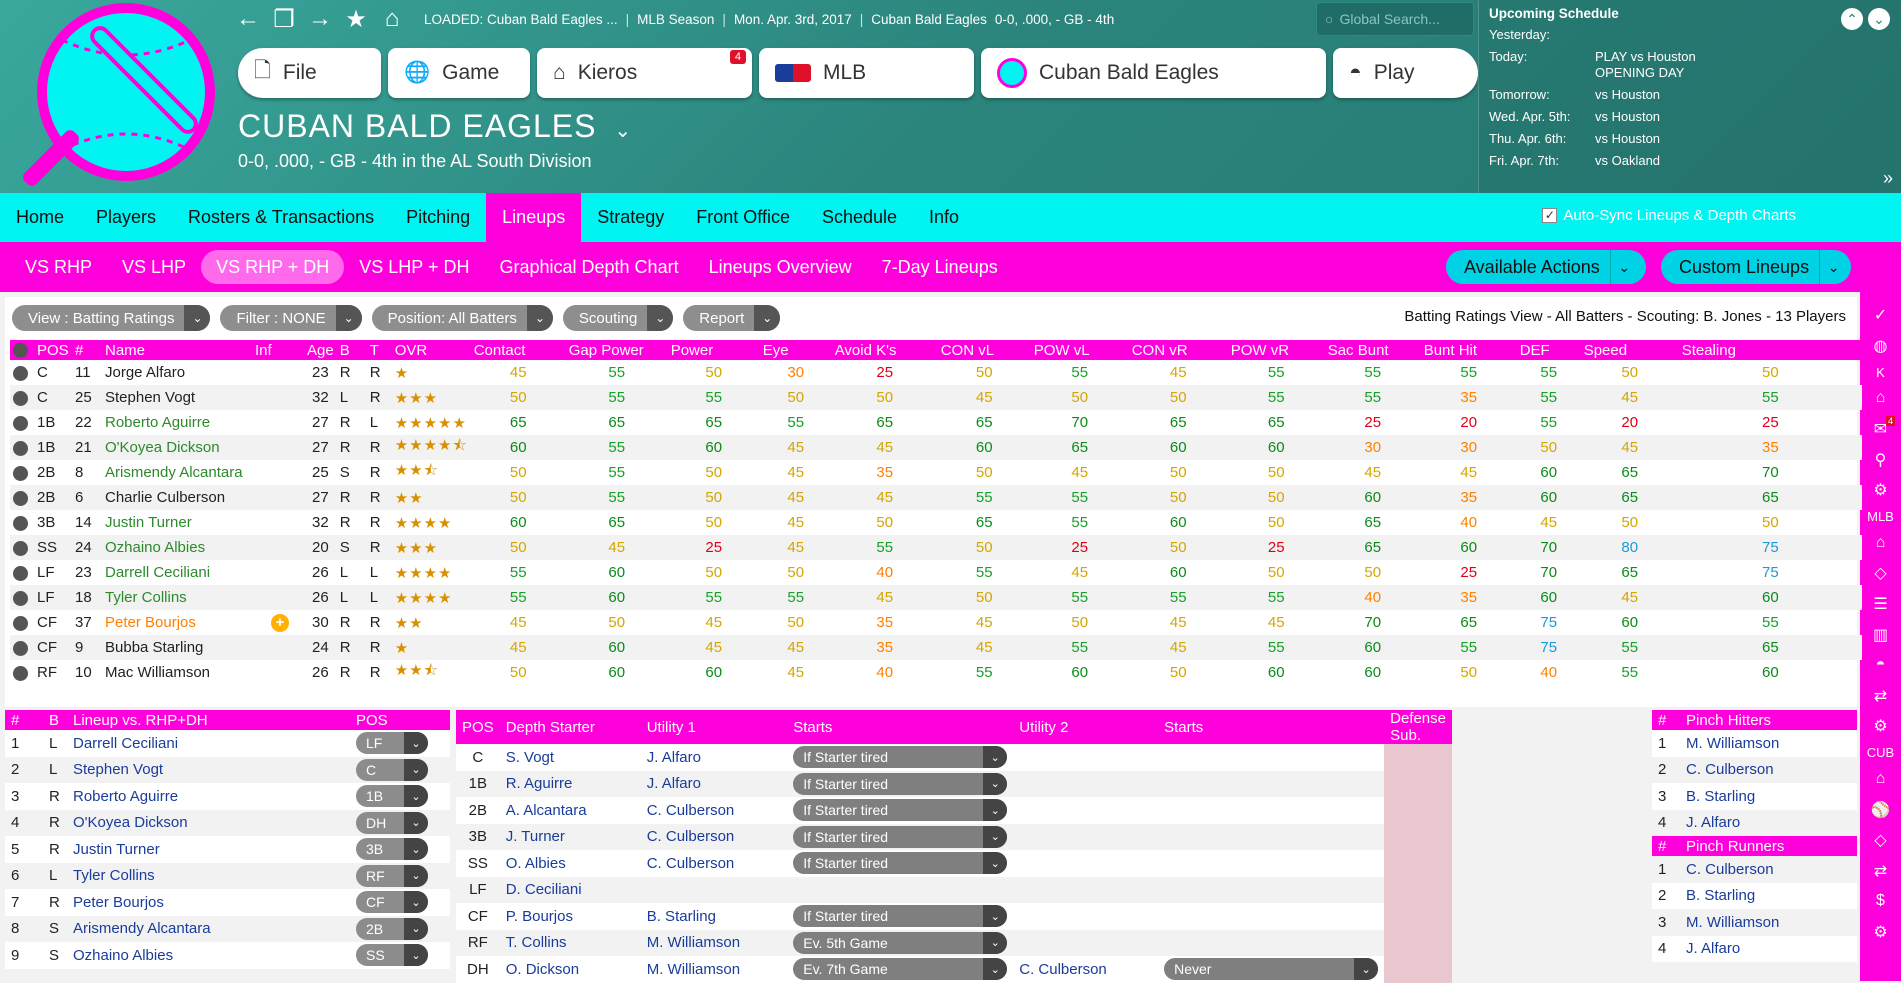  What do you see at coordinates (111, 318) in the screenshot?
I see `view-dropdown: View : Batting Ratings ⌄` at bounding box center [111, 318].